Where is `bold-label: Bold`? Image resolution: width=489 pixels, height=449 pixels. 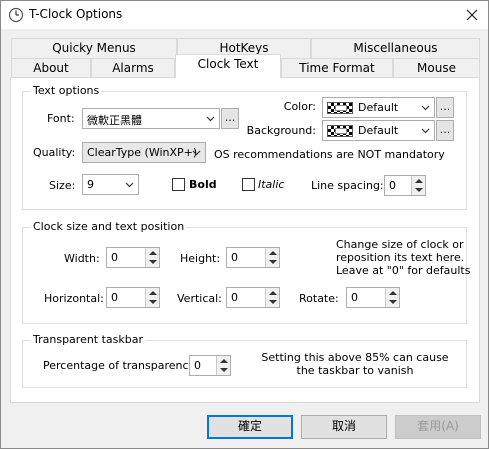
bold-label: Bold is located at coordinates (203, 184).